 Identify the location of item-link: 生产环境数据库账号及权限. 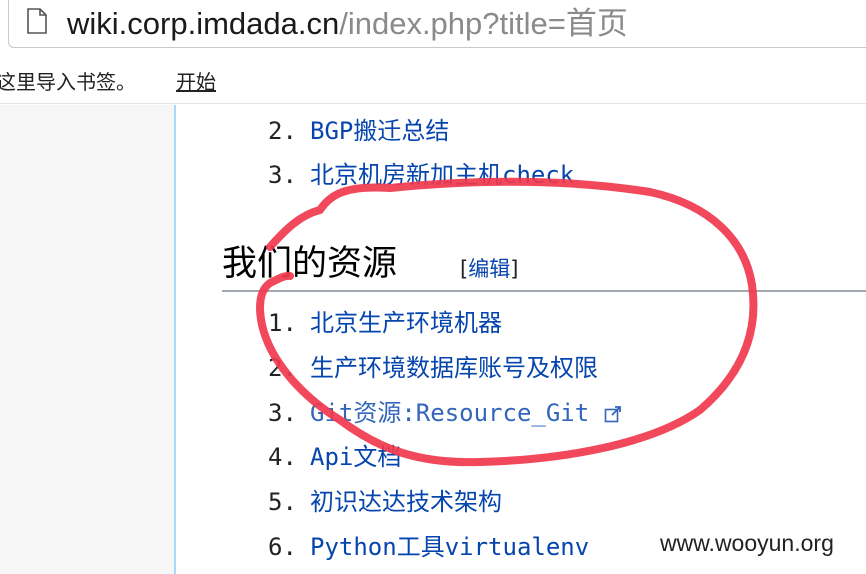
(454, 368).